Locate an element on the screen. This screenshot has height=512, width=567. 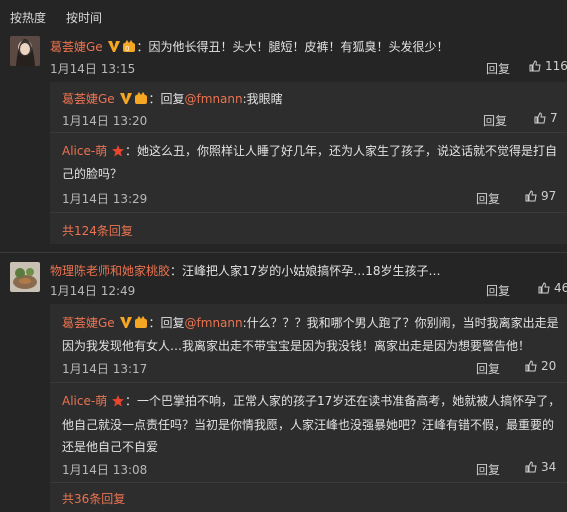
sort-tabs: 按热度 按时间 is located at coordinates (283, 15).